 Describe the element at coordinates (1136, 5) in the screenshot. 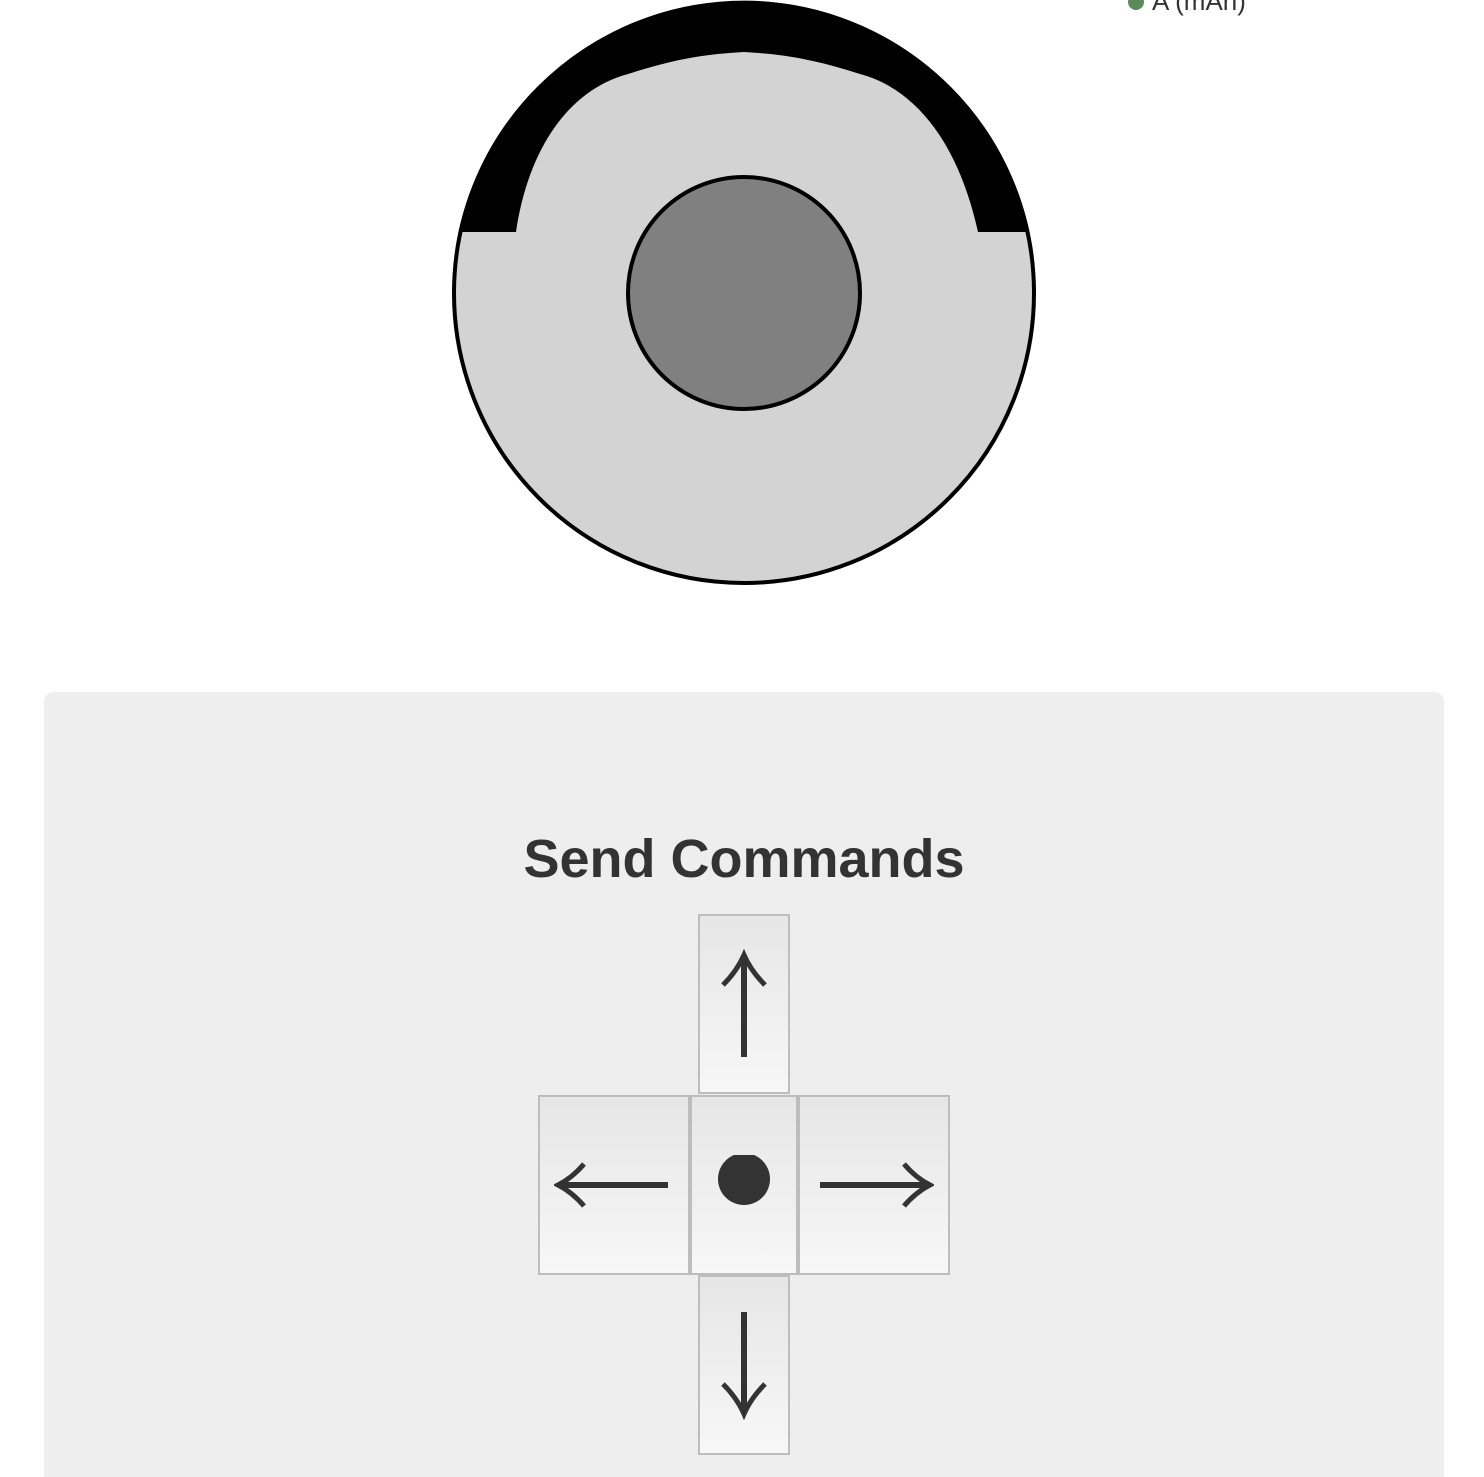

I see `status-dot-icon` at that location.